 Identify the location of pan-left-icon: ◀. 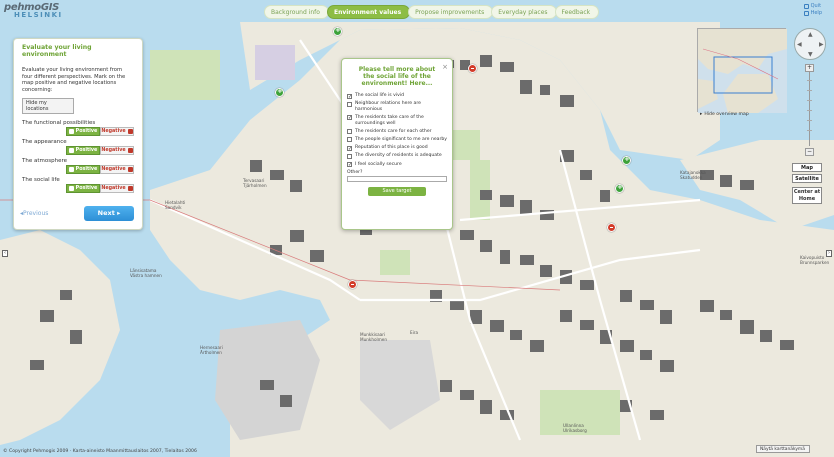
(799, 44).